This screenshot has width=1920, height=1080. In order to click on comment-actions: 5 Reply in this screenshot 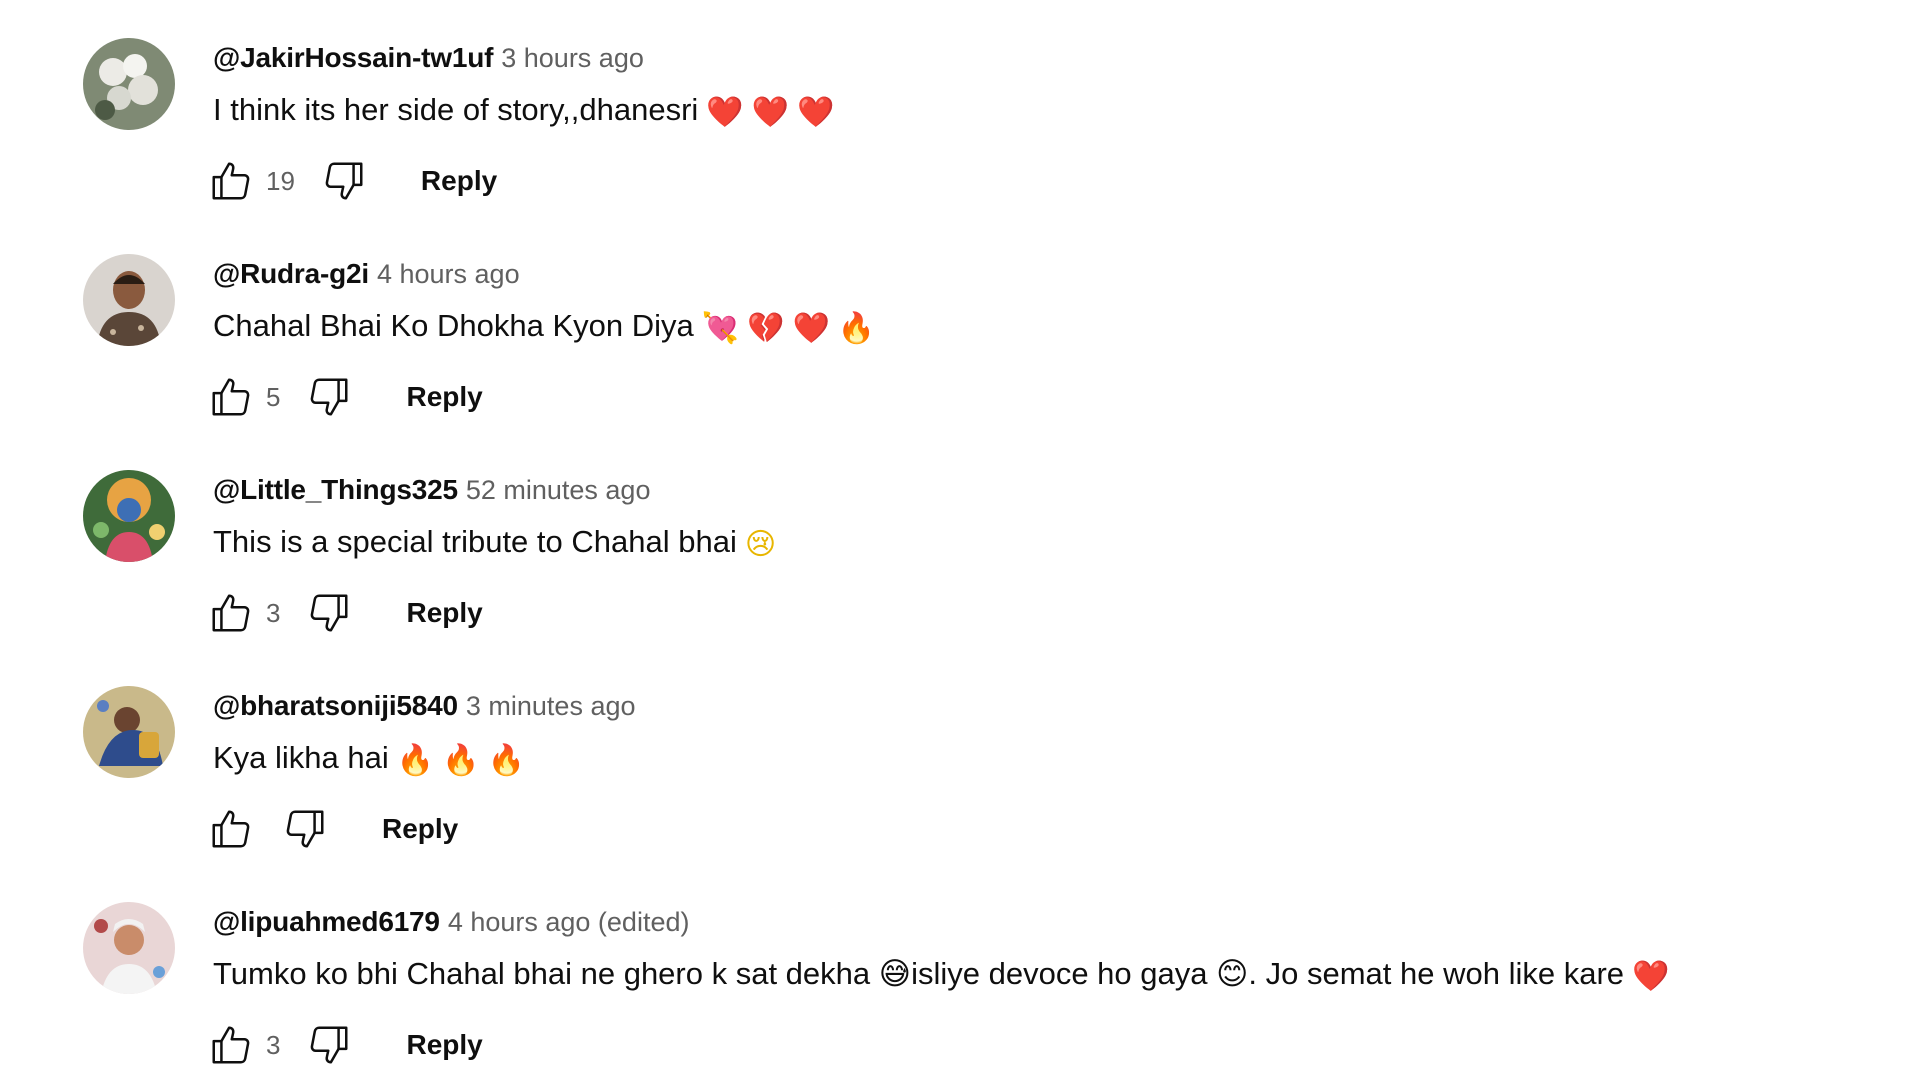, I will do `click(344, 397)`.